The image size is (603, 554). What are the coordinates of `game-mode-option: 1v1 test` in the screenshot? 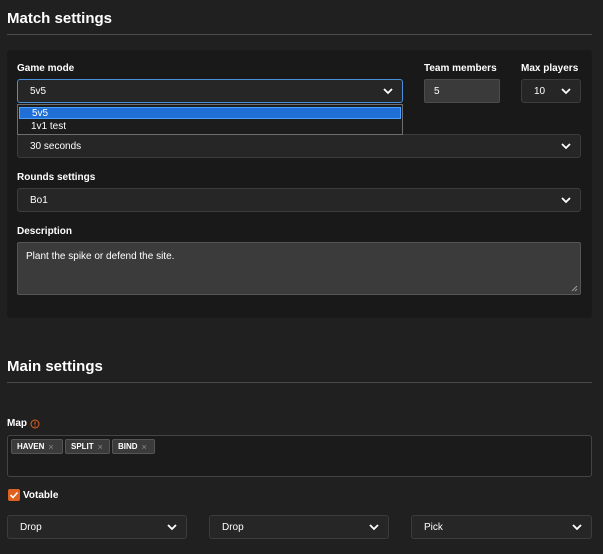 It's located at (210, 127).